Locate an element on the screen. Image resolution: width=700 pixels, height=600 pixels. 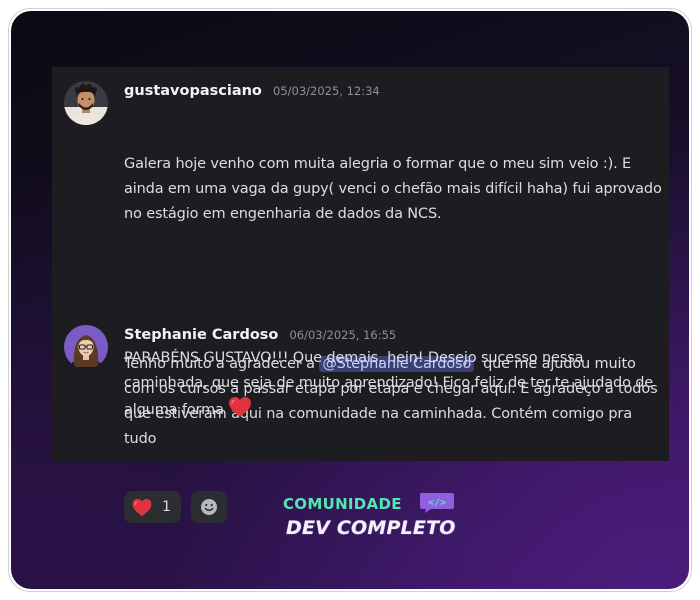
message-header: Stephanie Cardoso 06/03/2025, 16:55 is located at coordinates (394, 334).